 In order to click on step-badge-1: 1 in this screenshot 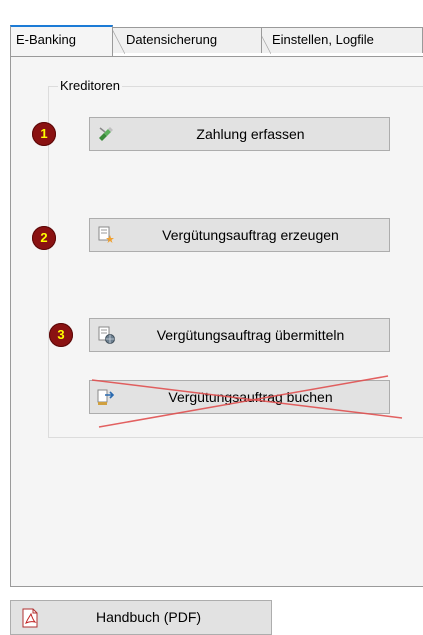, I will do `click(44, 134)`.